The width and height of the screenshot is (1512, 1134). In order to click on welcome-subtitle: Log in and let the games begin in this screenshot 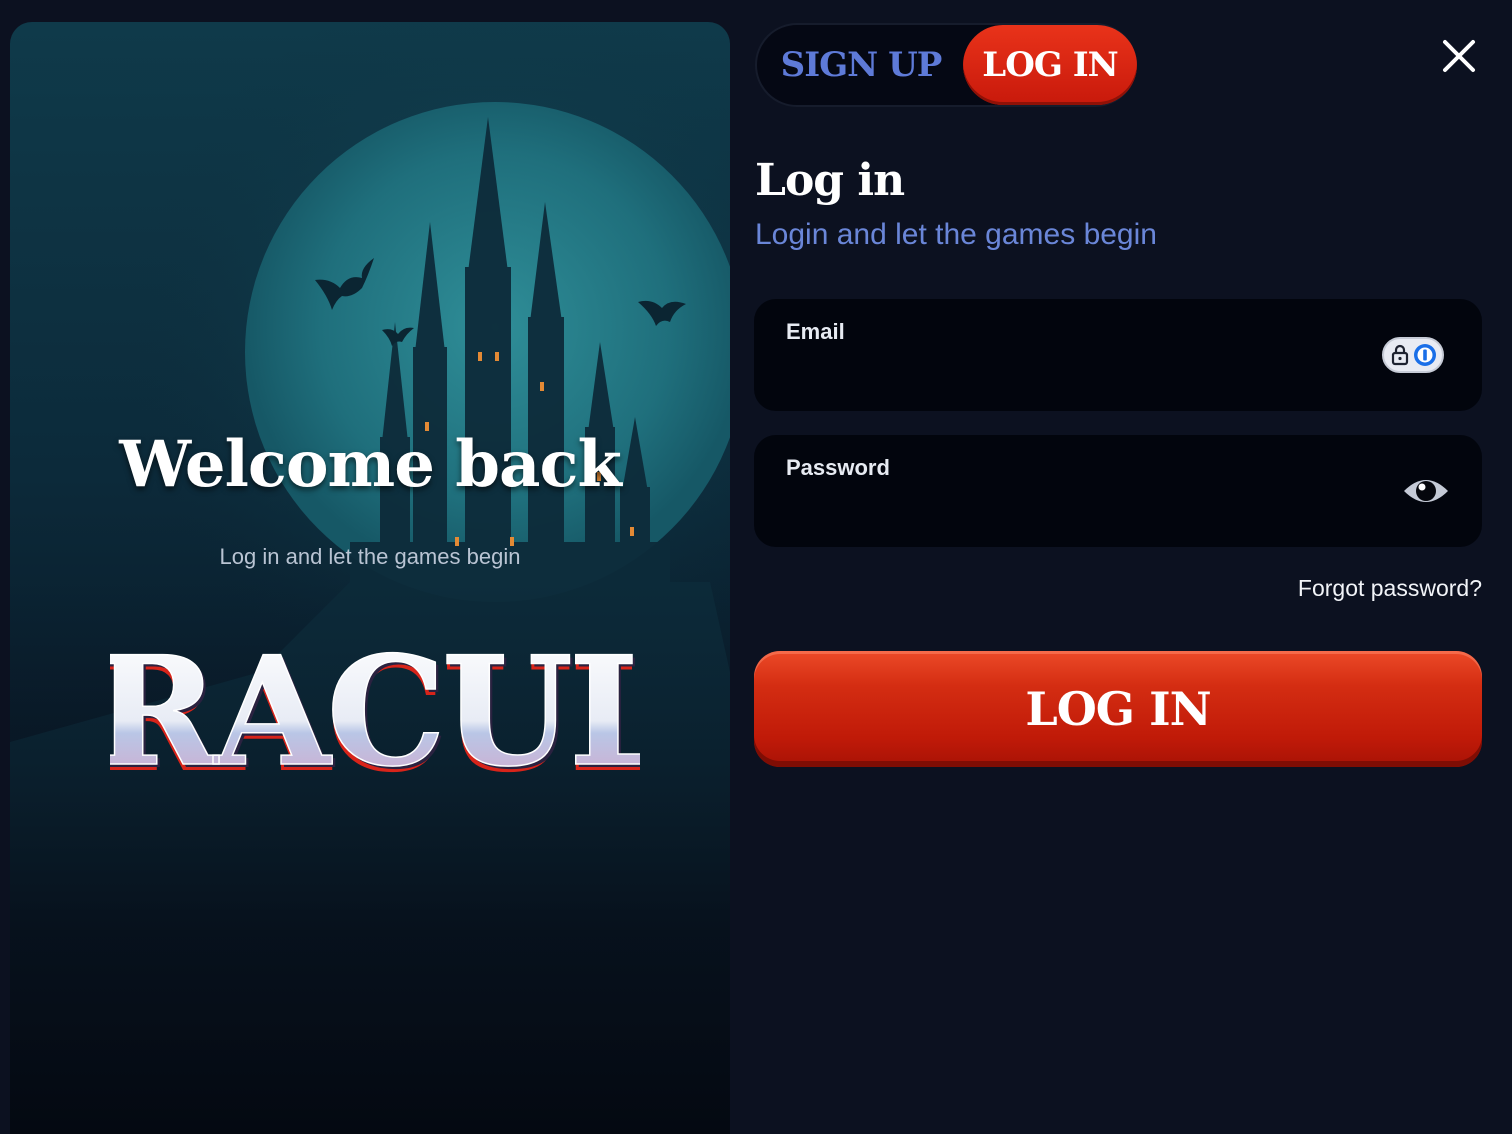, I will do `click(370, 556)`.